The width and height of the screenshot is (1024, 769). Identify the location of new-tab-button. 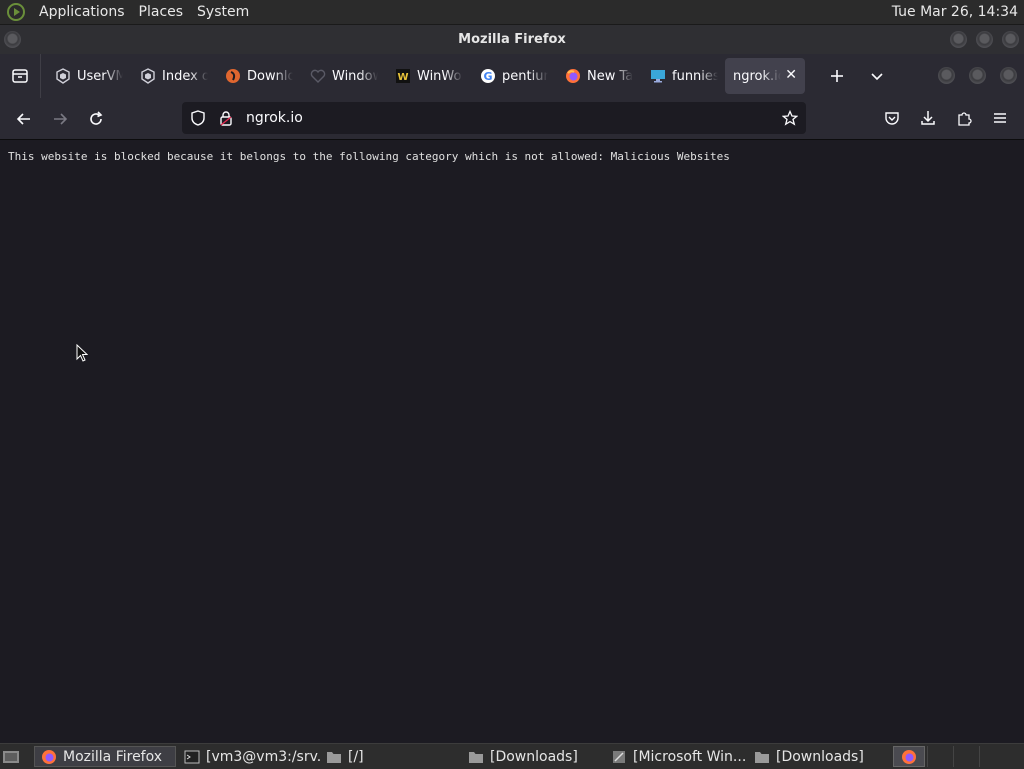
(837, 76).